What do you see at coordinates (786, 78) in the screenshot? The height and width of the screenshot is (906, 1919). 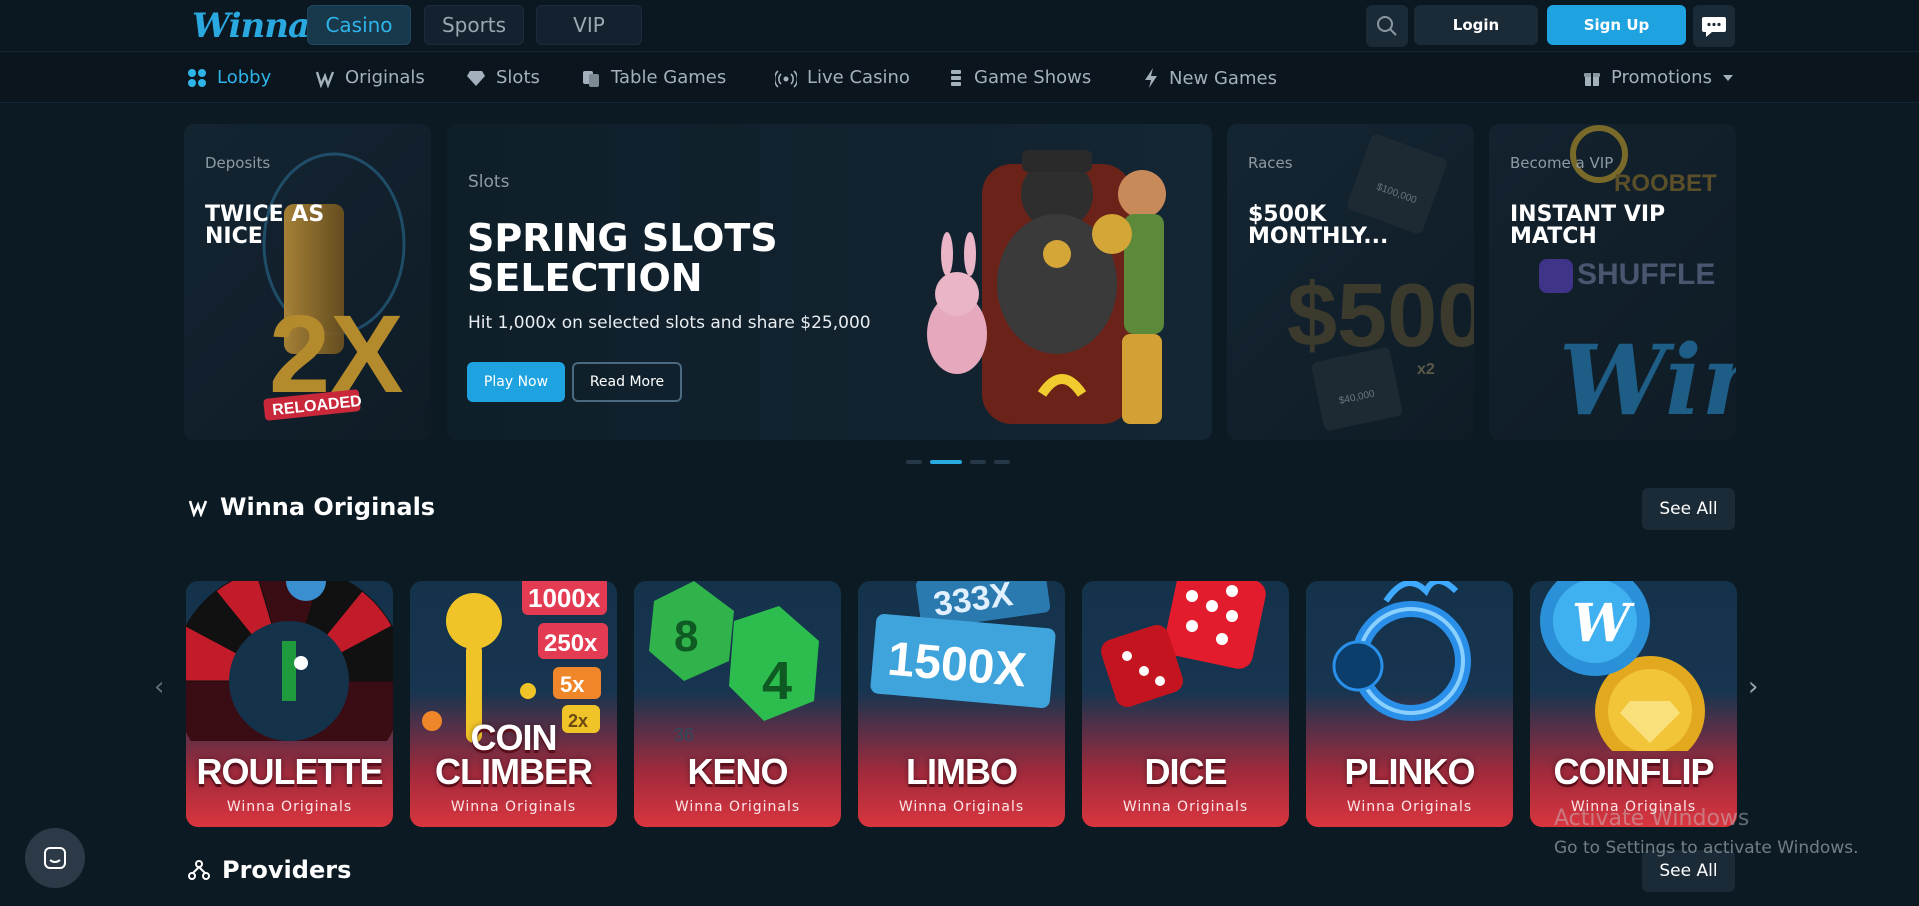 I see `broadcast-icon` at bounding box center [786, 78].